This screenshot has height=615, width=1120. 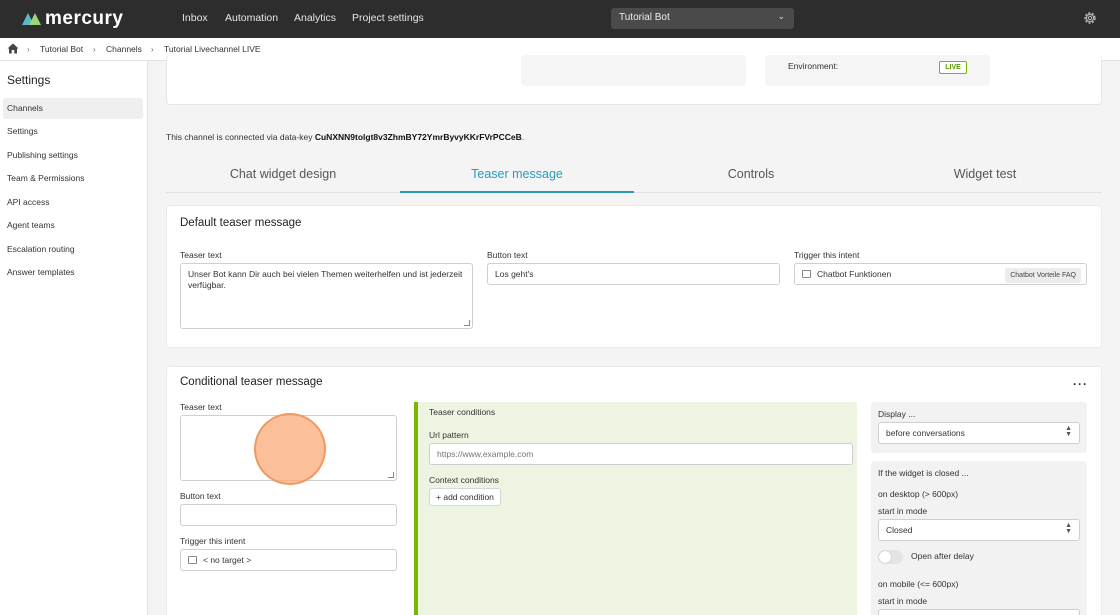 I want to click on trigger-intent-label: Trigger this intent, so click(x=827, y=255).